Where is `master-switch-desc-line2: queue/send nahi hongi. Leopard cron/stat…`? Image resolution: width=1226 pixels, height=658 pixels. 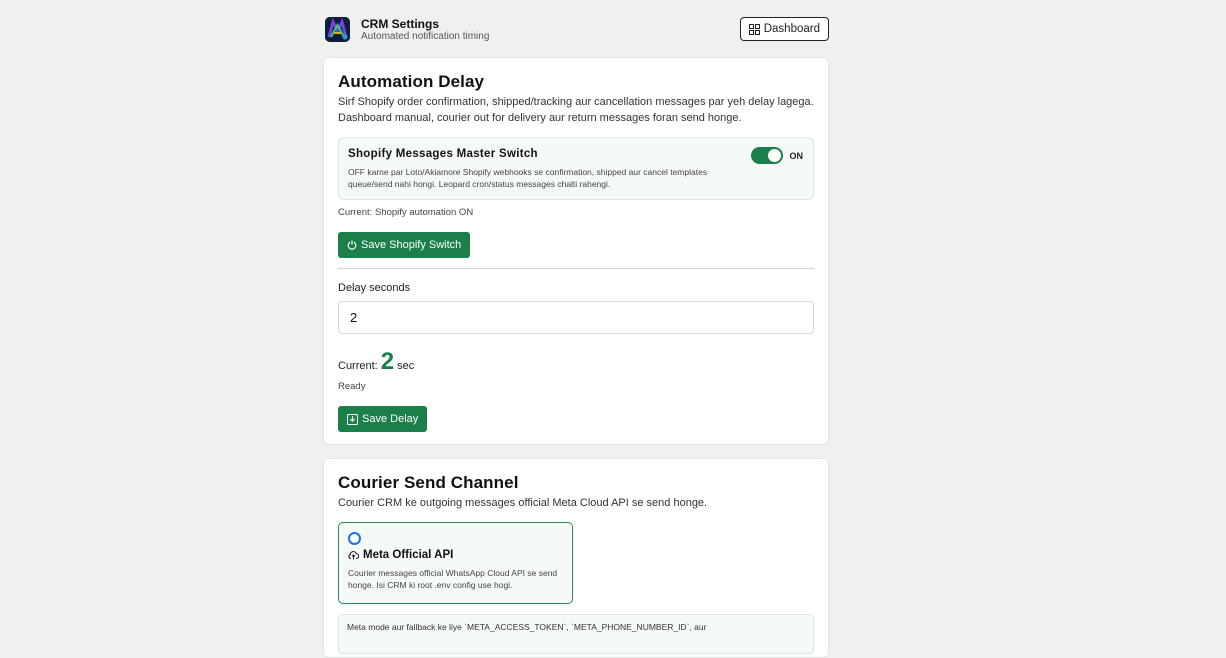 master-switch-desc-line2: queue/send nahi hongi. Leopard cron/stat… is located at coordinates (479, 184).